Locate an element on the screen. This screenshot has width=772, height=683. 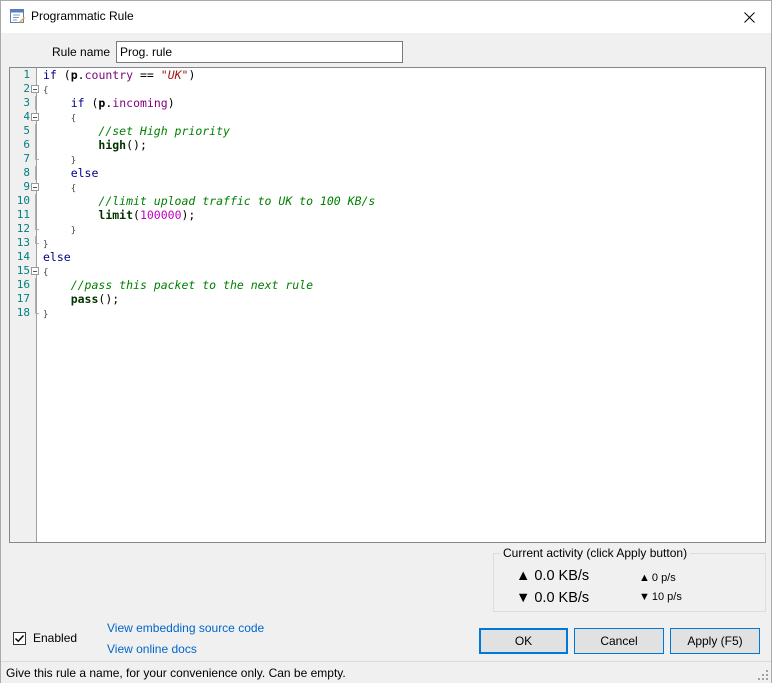
code-line: if (p.country == "UK") is located at coordinates (209, 75).